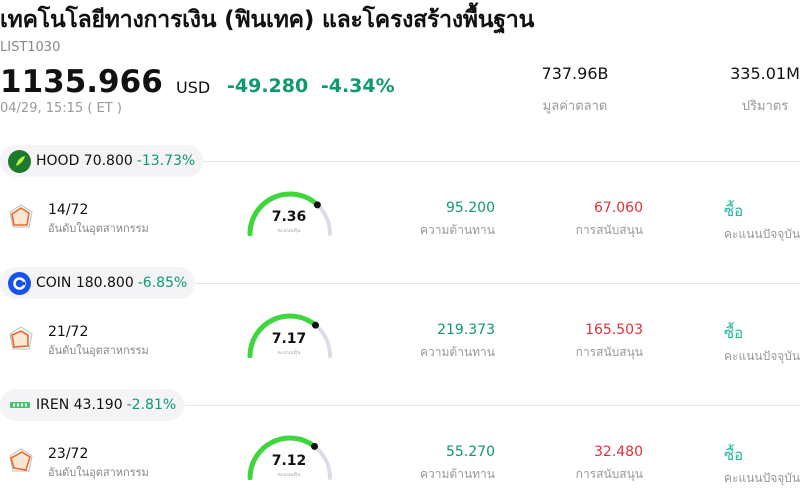 This screenshot has width=800, height=499. I want to click on timestamp: 04/29, 15:15 ( ET ), so click(61, 108).